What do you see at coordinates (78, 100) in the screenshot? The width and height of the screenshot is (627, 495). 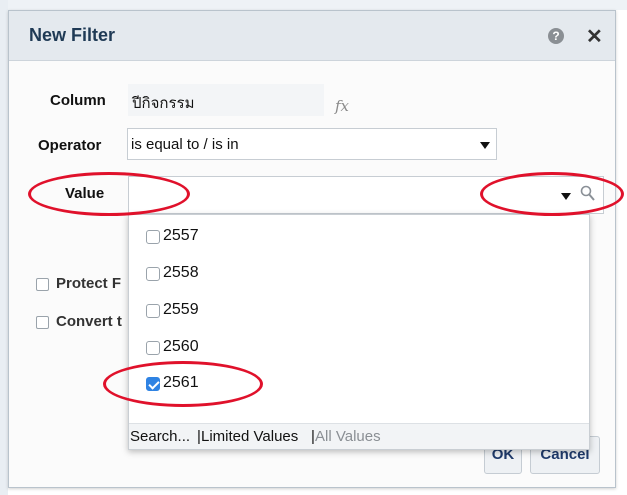 I see `column-label: Column` at bounding box center [78, 100].